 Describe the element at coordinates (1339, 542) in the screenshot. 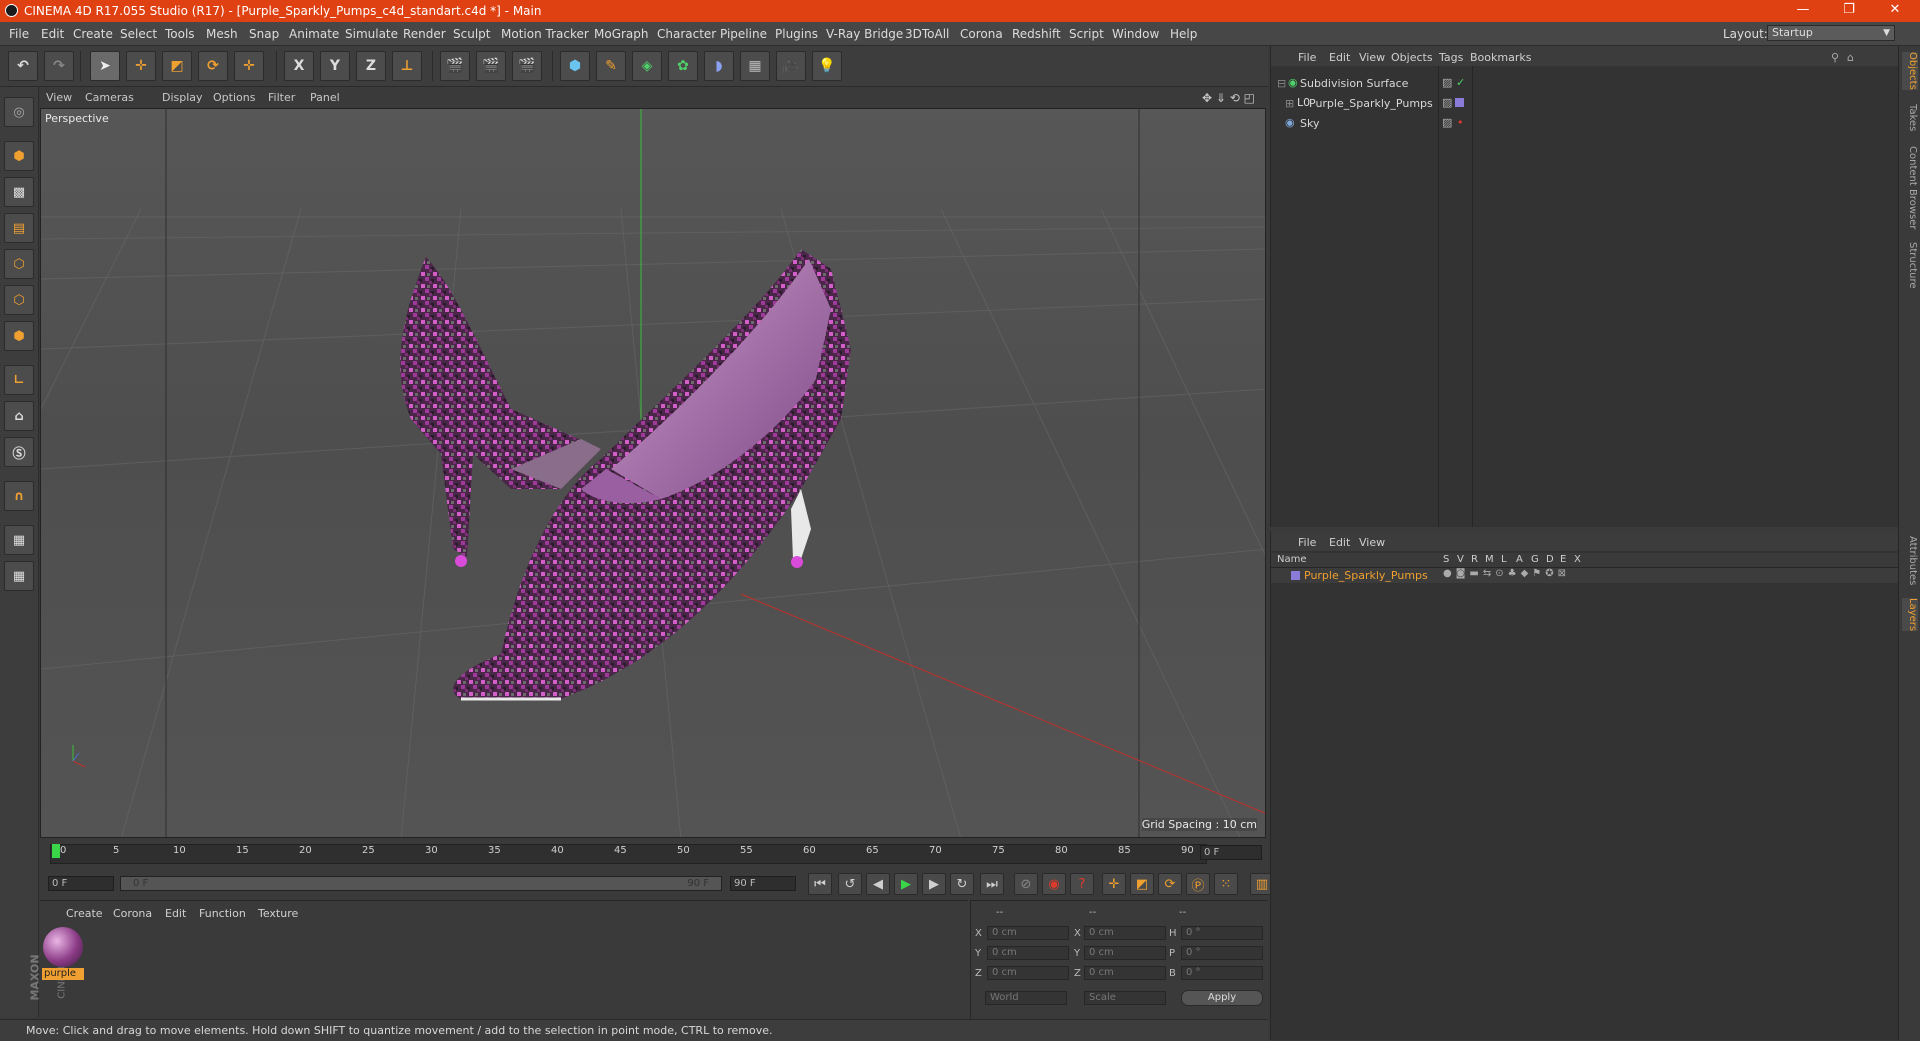

I see `layers-menu-edit: Edit` at that location.